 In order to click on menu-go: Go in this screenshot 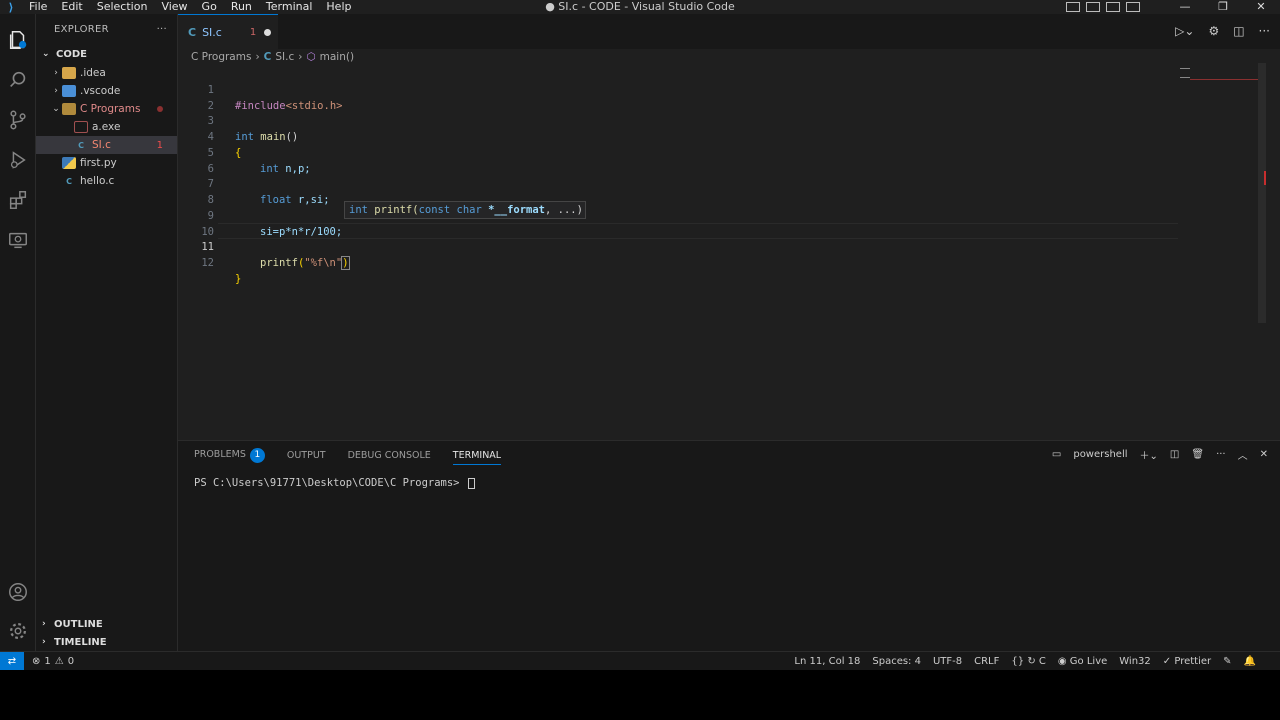, I will do `click(209, 7)`.